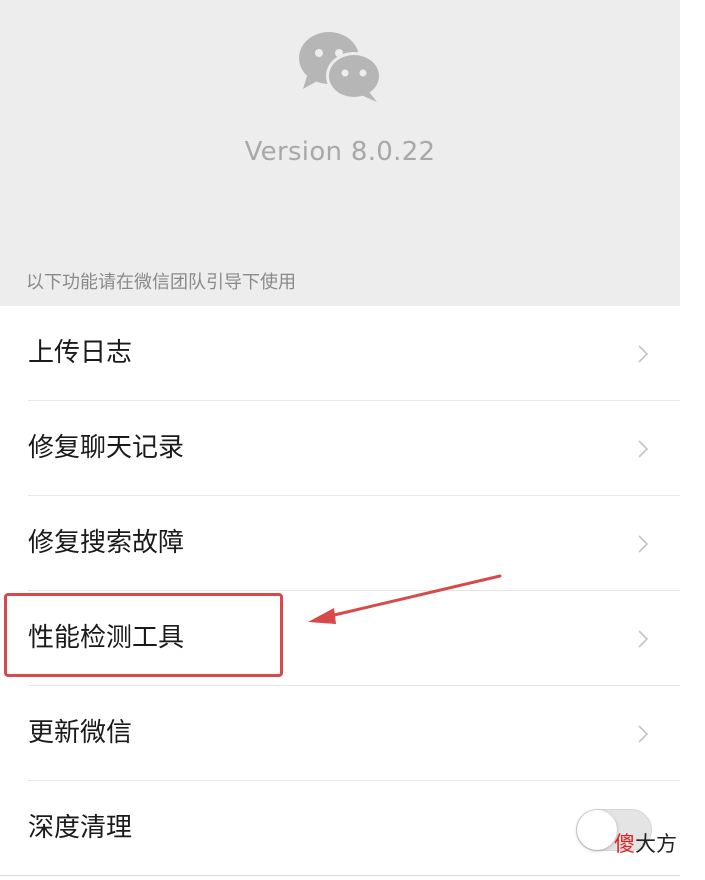 Image resolution: width=705 pixels, height=880 pixels. Describe the element at coordinates (340, 67) in the screenshot. I see `wechat-logo-icon` at that location.